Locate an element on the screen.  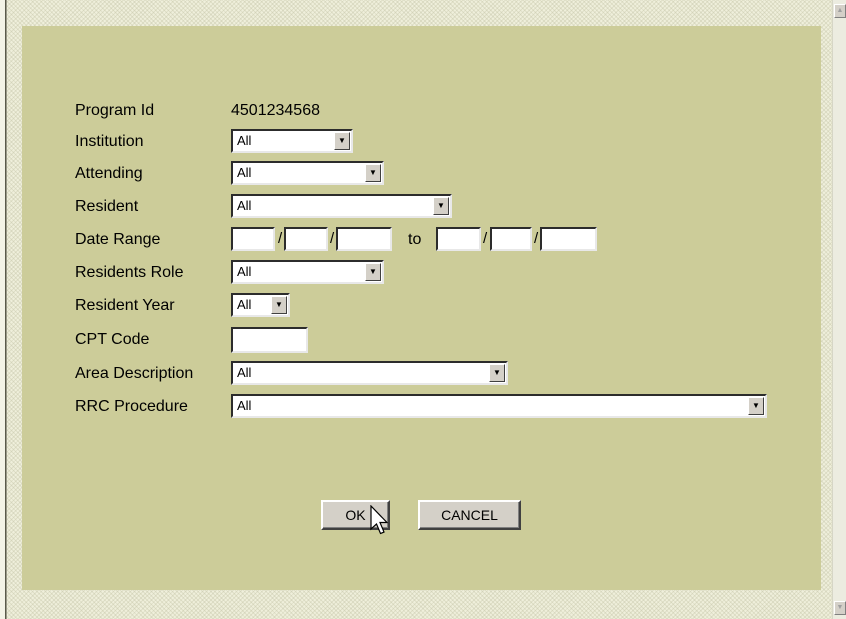
cpt-code-label: CPT Code is located at coordinates (112, 339).